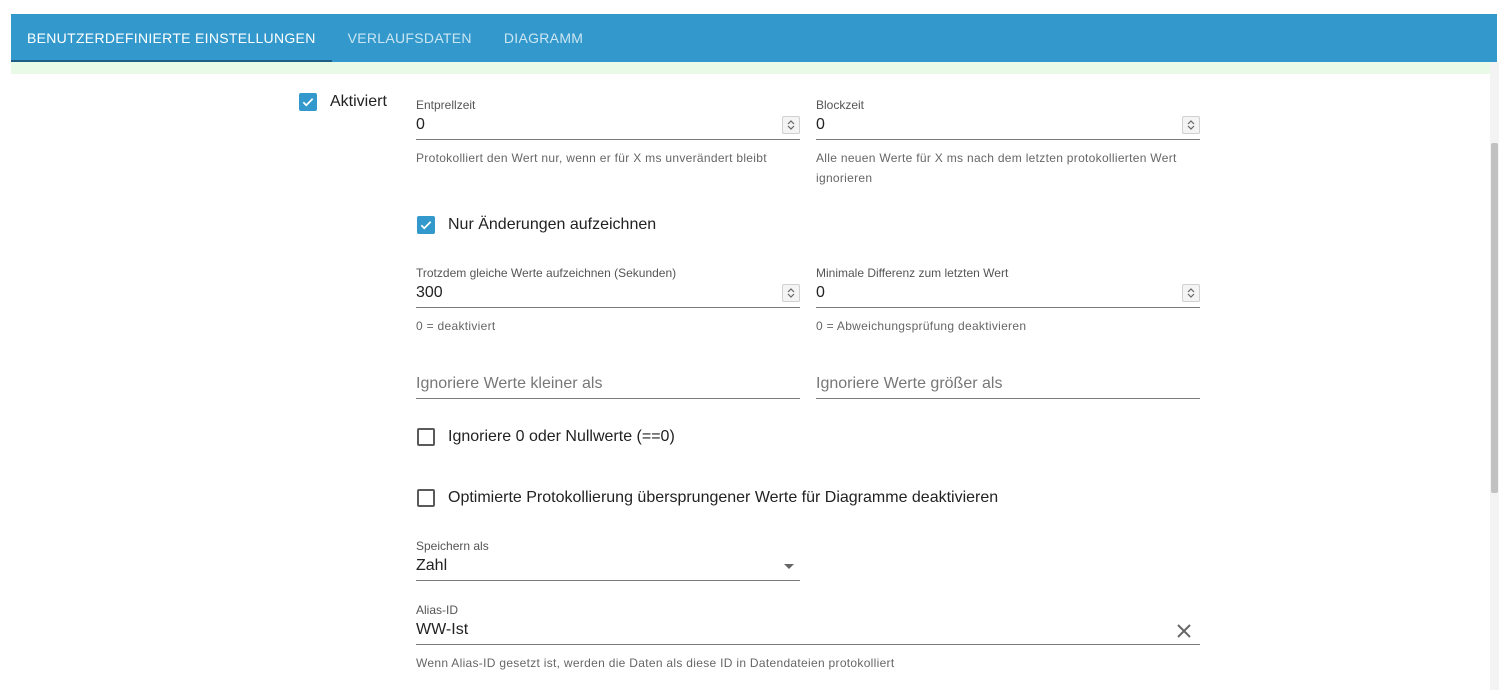 This screenshot has width=1506, height=690. What do you see at coordinates (789, 566) in the screenshot?
I see `chevron-down-icon` at bounding box center [789, 566].